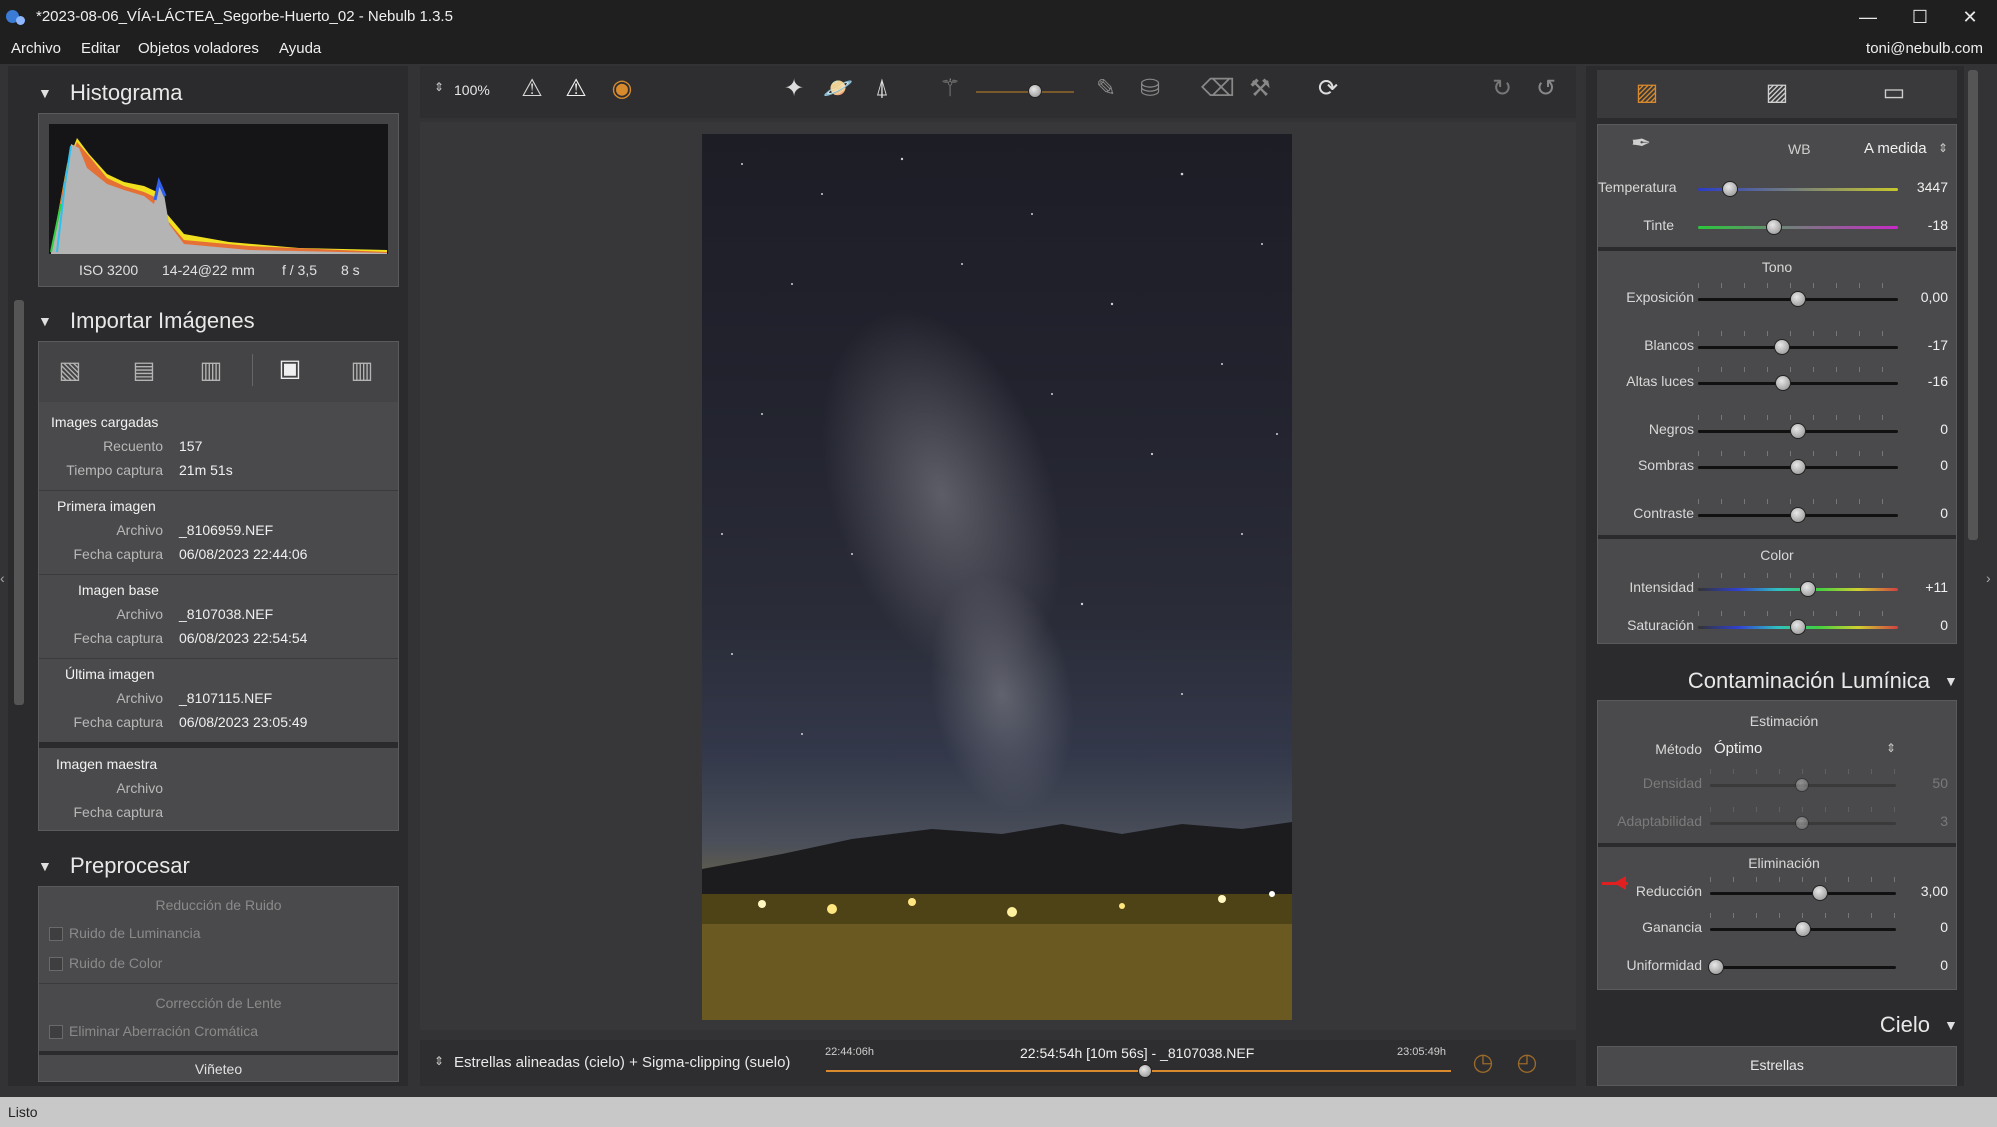  I want to click on magic-wand-icon: ⚚, so click(950, 88).